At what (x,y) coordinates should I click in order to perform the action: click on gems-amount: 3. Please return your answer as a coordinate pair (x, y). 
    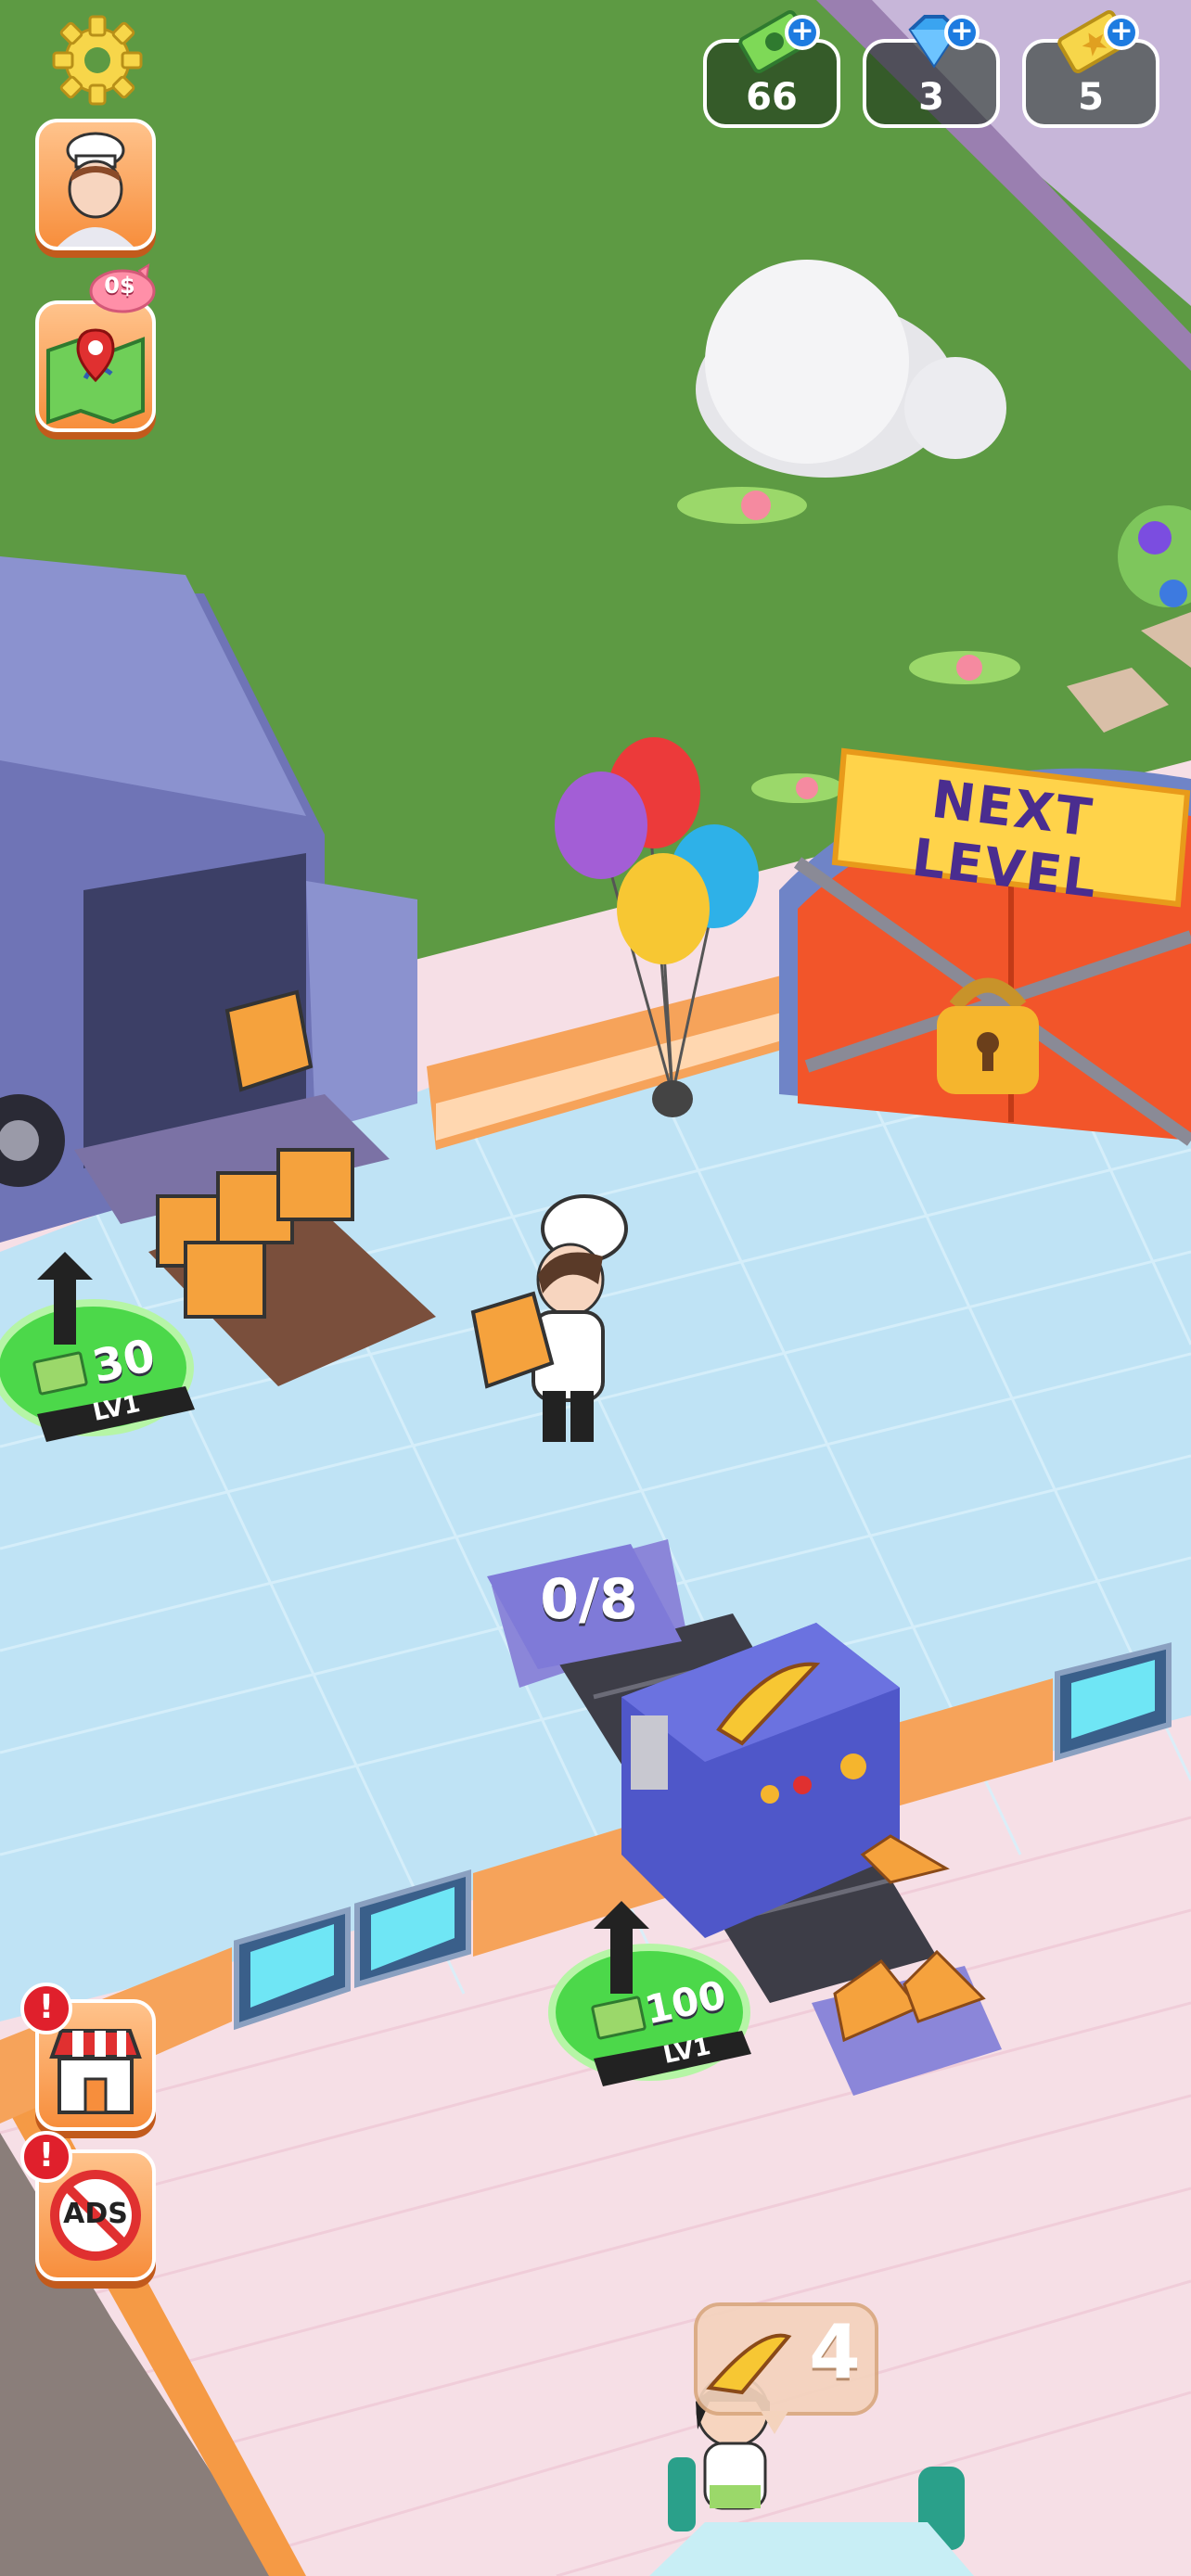
    Looking at the image, I should click on (931, 97).